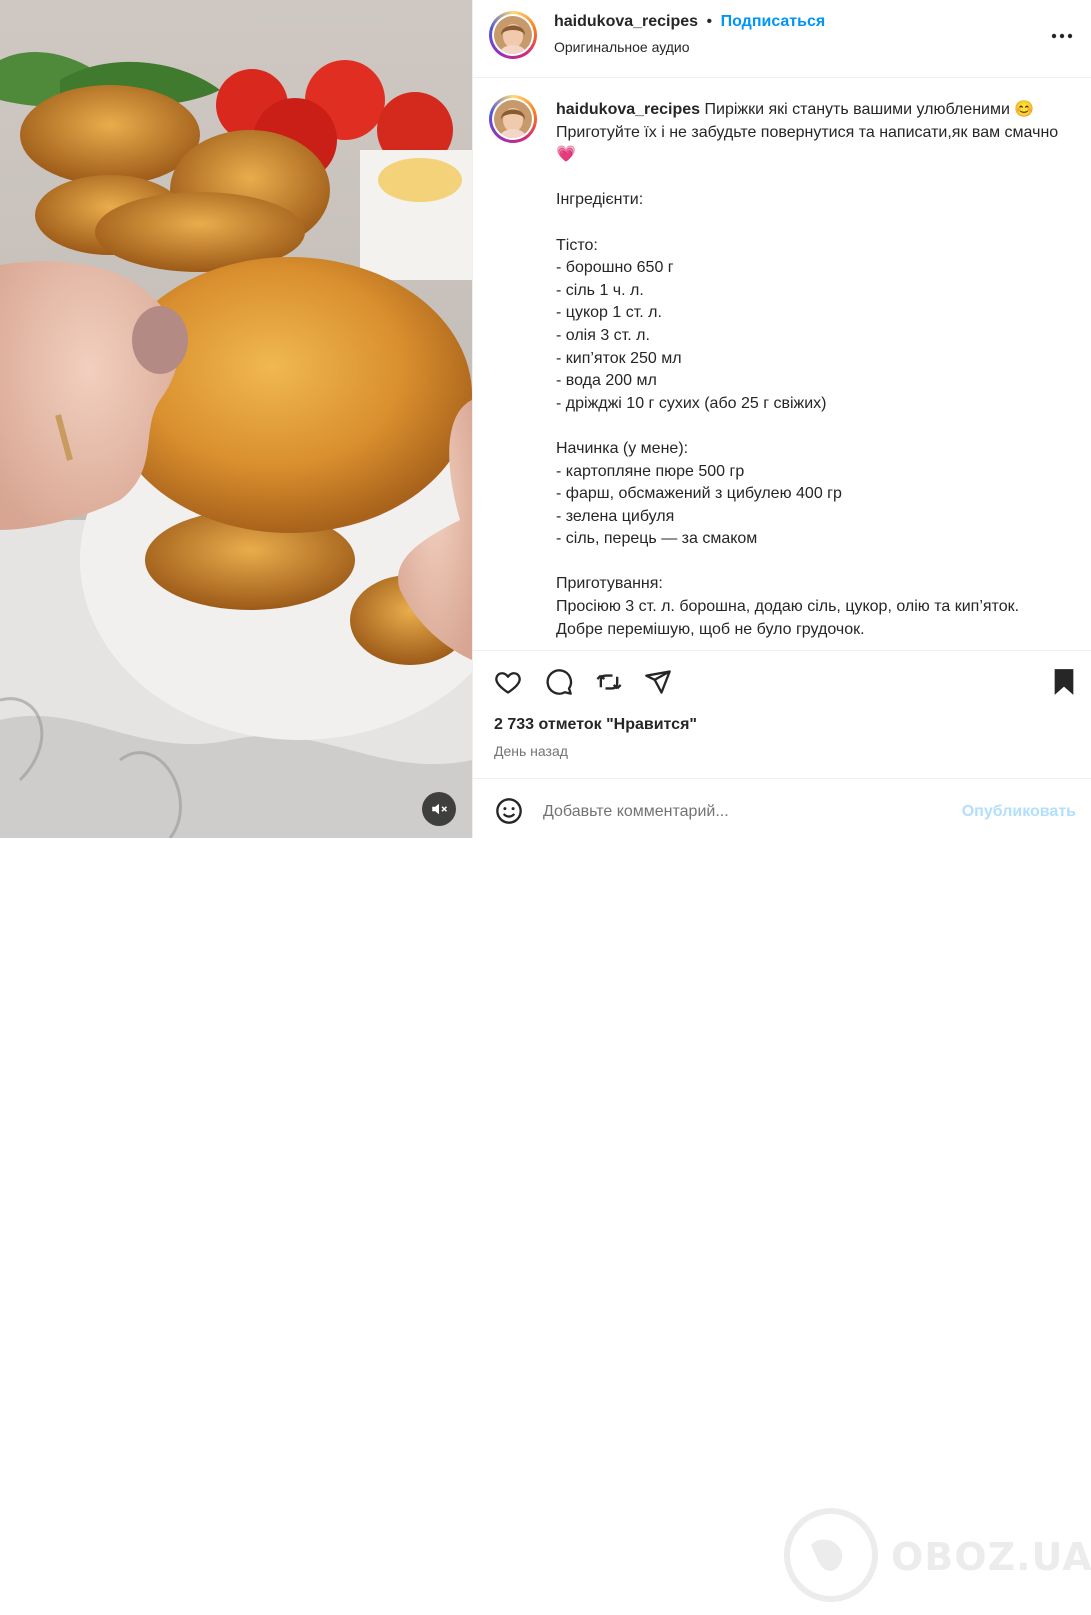 This screenshot has width=1091, height=1615. What do you see at coordinates (991, 1557) in the screenshot?
I see `watermark-text: OBOZ.UA` at bounding box center [991, 1557].